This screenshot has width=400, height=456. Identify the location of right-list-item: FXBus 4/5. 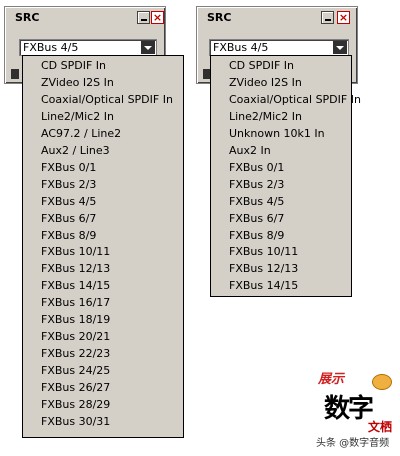
(256, 203).